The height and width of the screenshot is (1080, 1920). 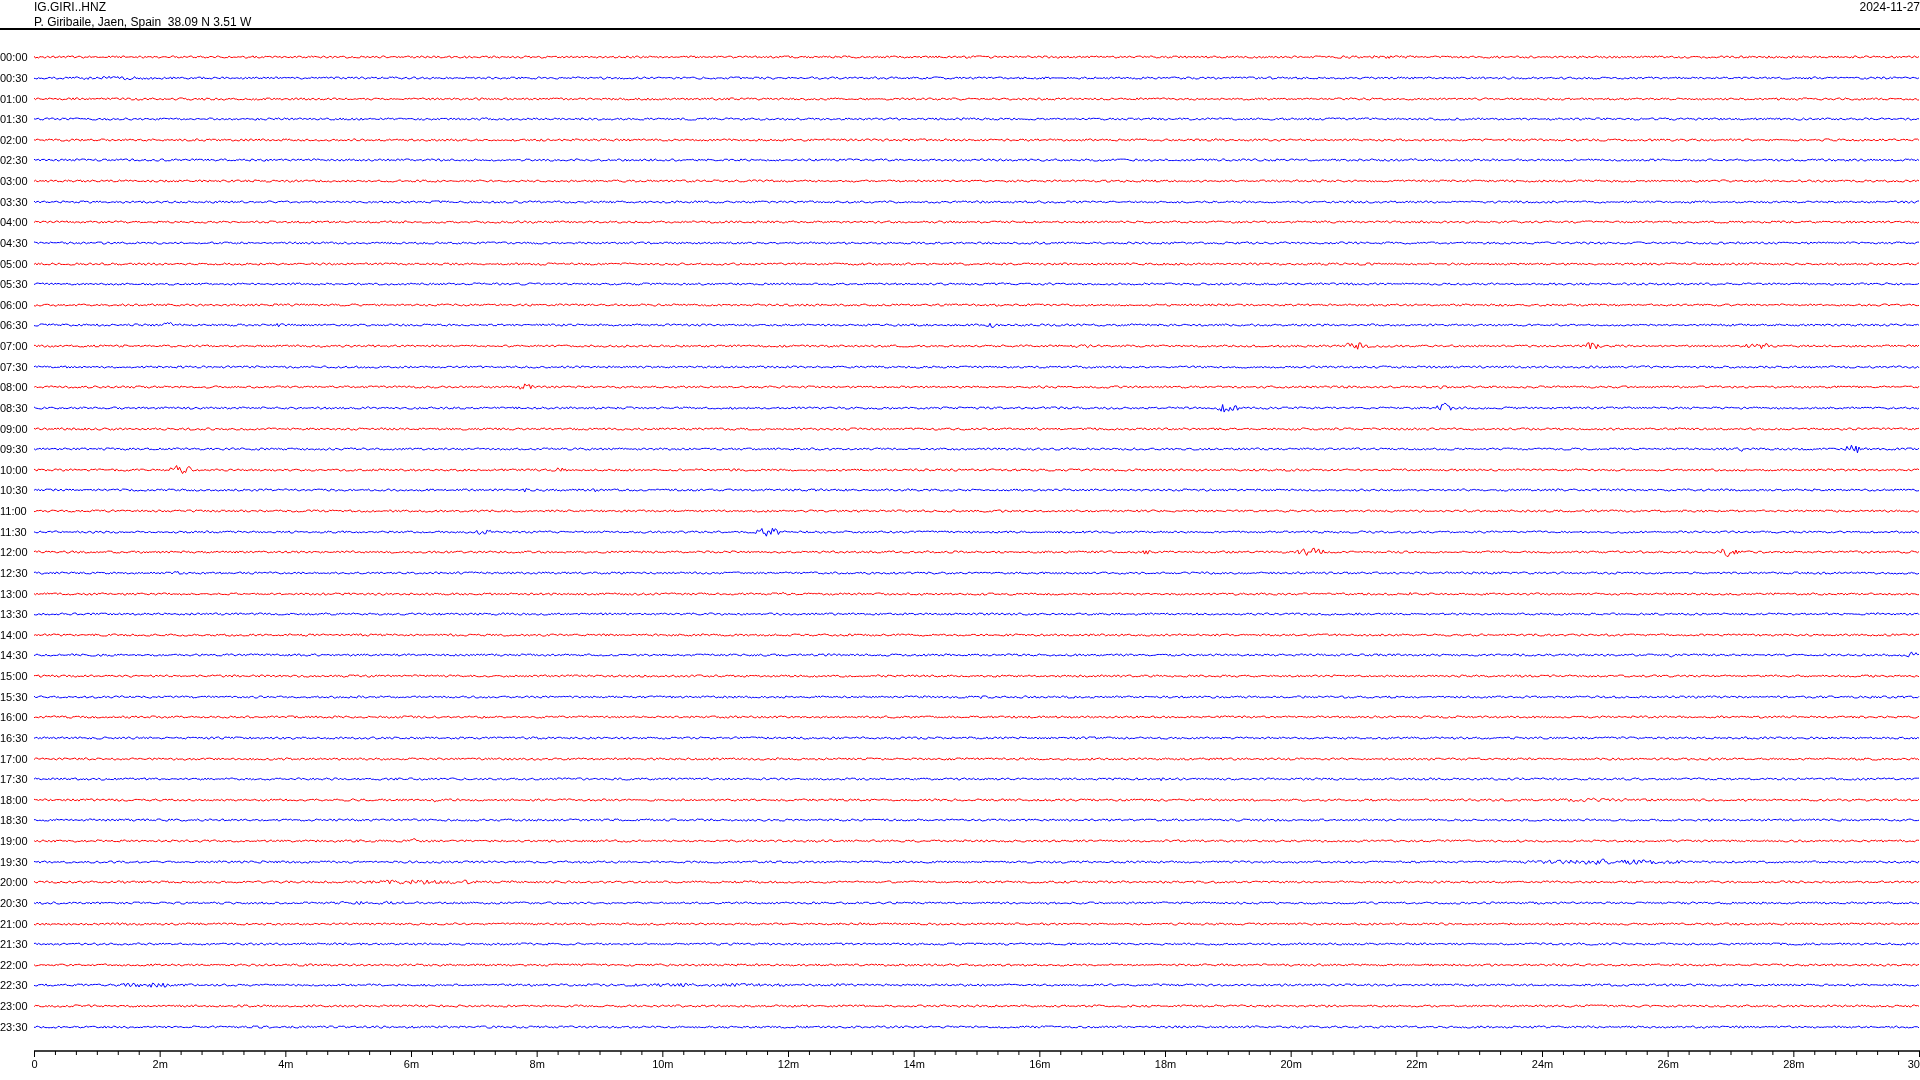 What do you see at coordinates (160, 1064) in the screenshot?
I see `axis-label: 2m` at bounding box center [160, 1064].